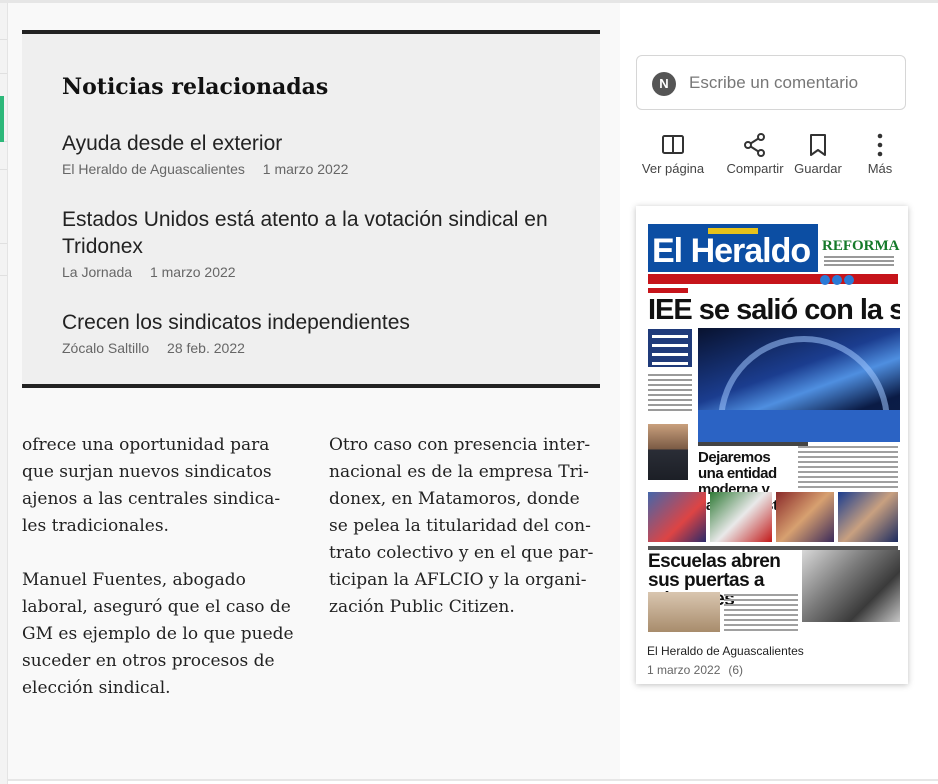 The height and width of the screenshot is (784, 938). Describe the element at coordinates (153, 169) in the screenshot. I see `related-item-source: El Heraldo de Aguascalientes` at that location.